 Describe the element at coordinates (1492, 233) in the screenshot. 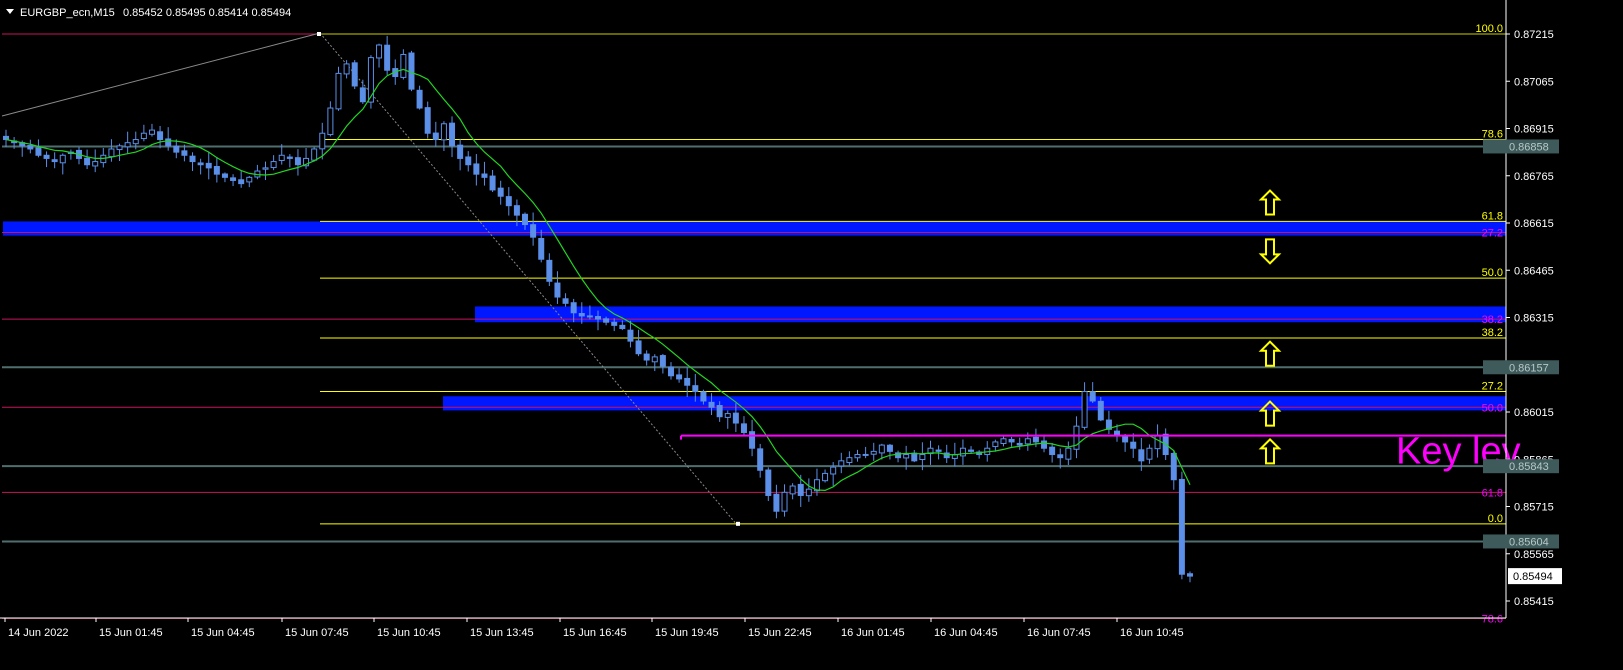

I see `fib-magenta-label: 27.2` at that location.